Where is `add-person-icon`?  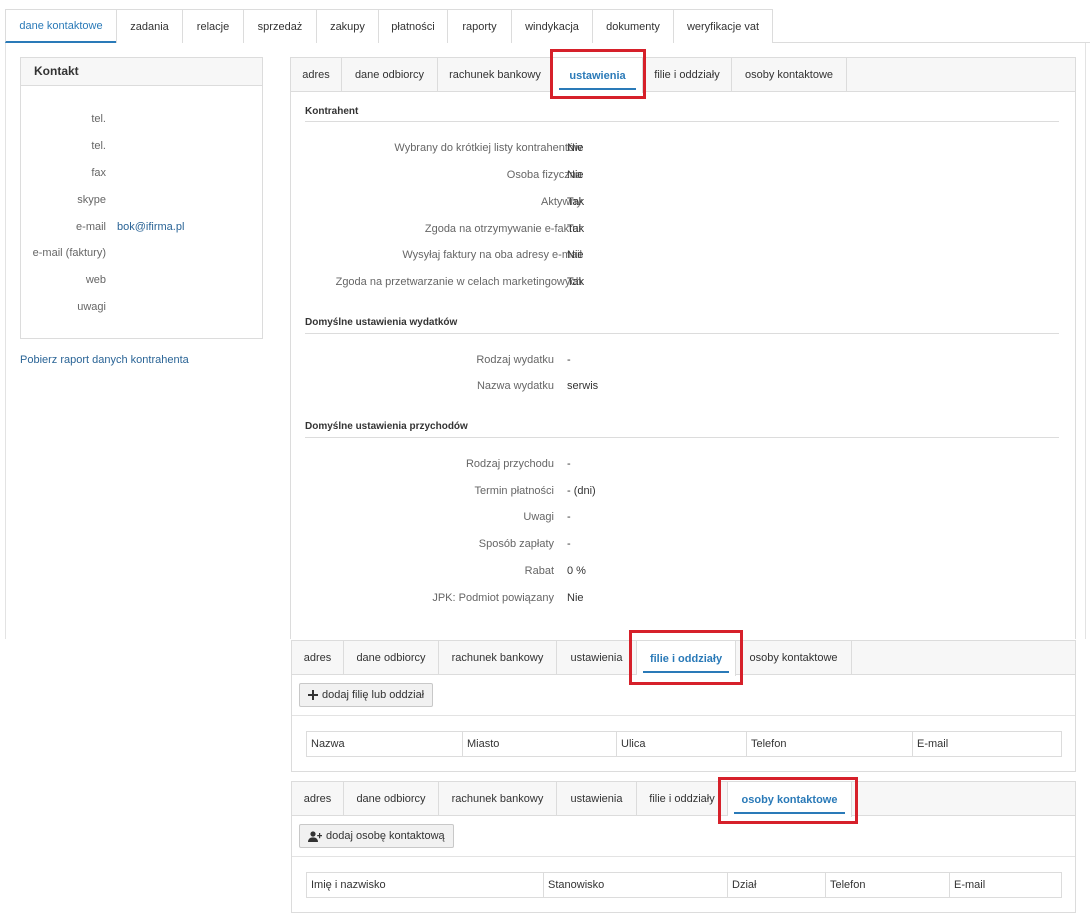 add-person-icon is located at coordinates (315, 836).